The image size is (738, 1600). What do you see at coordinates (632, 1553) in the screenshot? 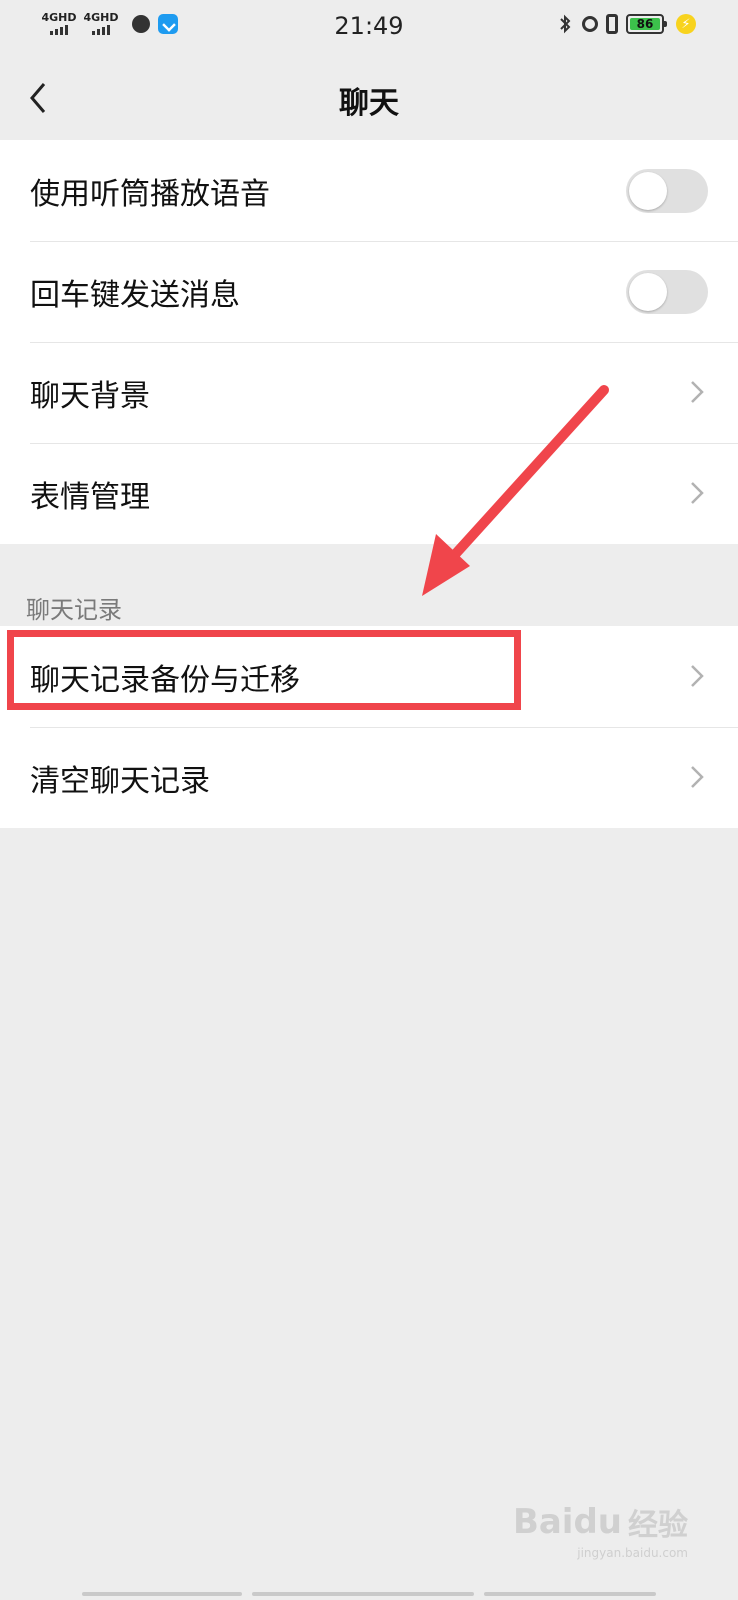
I see `watermark-url: jingyan.baidu.com` at bounding box center [632, 1553].